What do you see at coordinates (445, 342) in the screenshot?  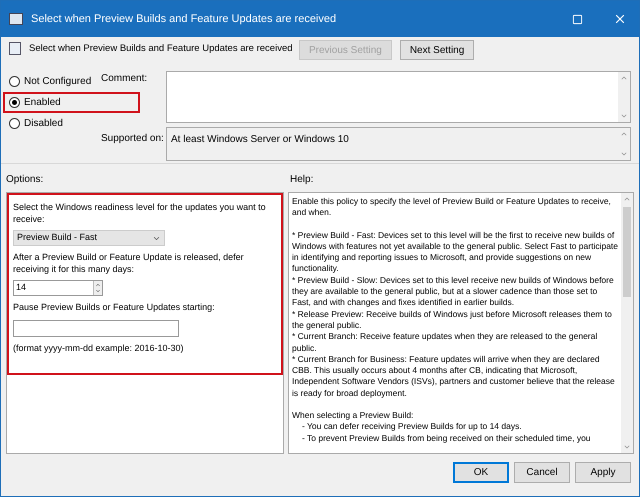 I see `help-text: * Current Branch: Receive feature updates when they are released to the general public.` at bounding box center [445, 342].